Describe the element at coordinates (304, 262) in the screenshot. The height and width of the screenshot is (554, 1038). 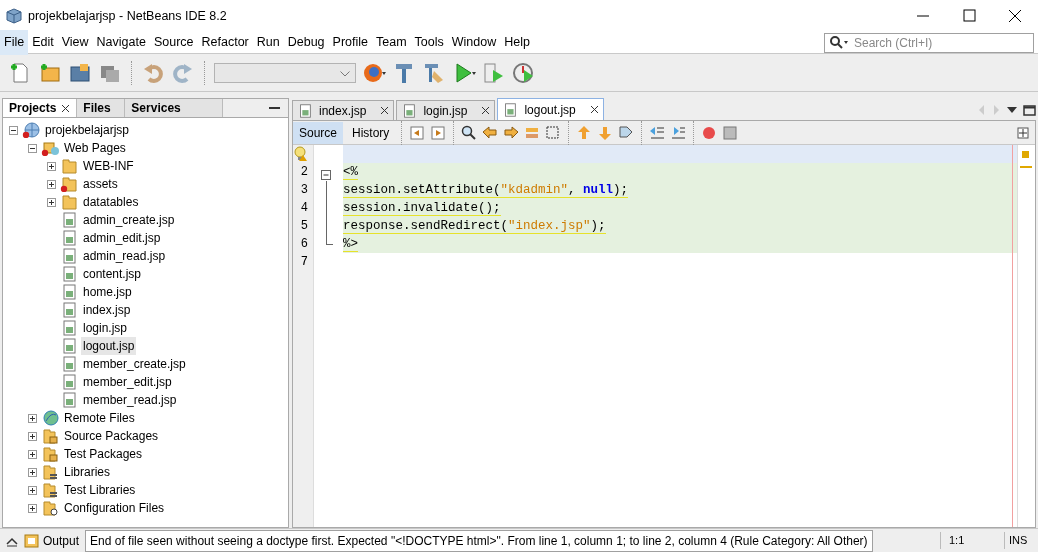
I see `line-number: 7` at that location.